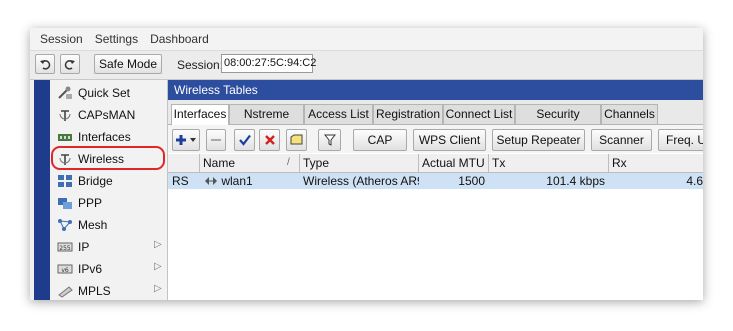  I want to click on undo-button, so click(45, 64).